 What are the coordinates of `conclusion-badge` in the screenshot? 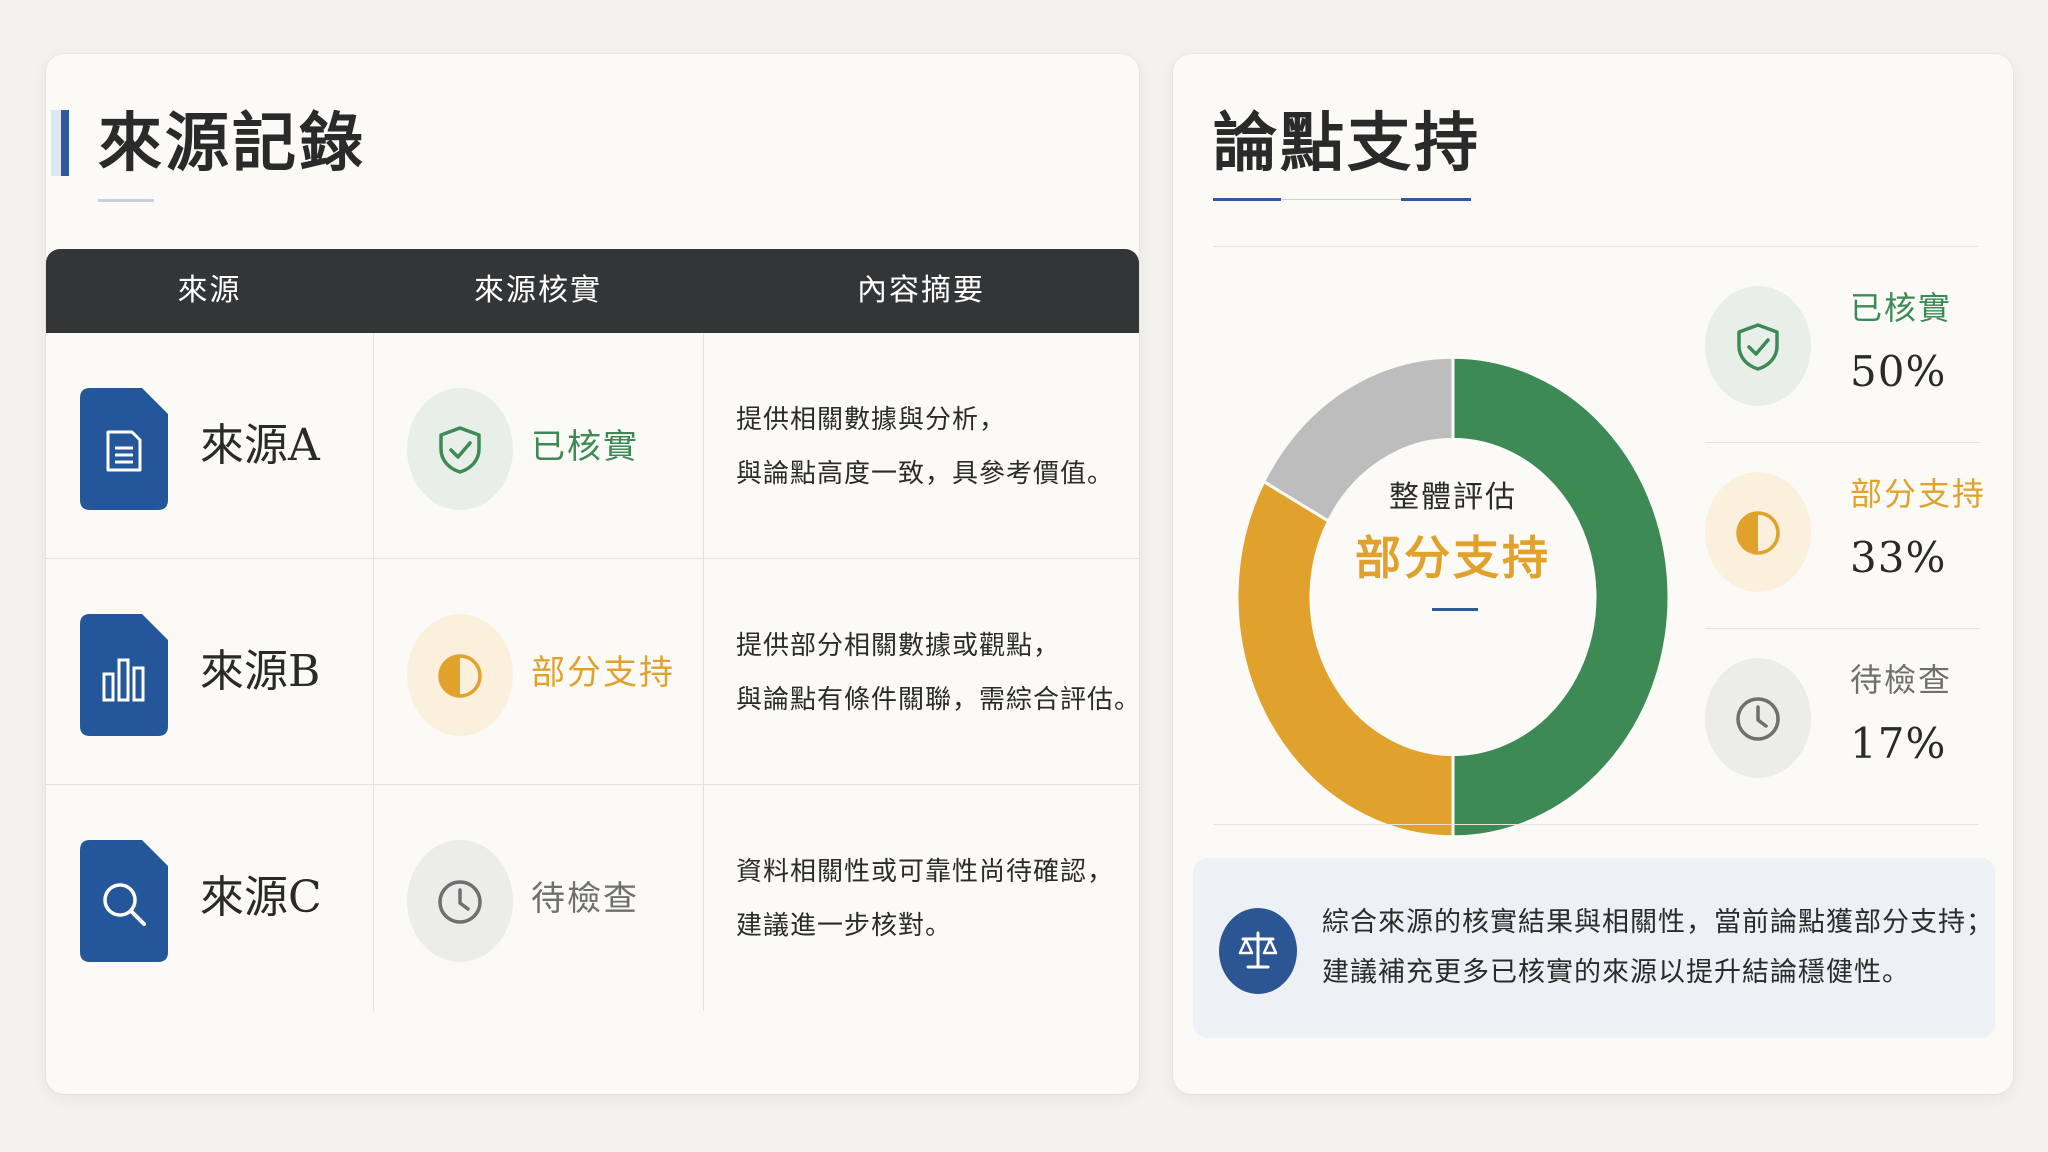 It's located at (1258, 951).